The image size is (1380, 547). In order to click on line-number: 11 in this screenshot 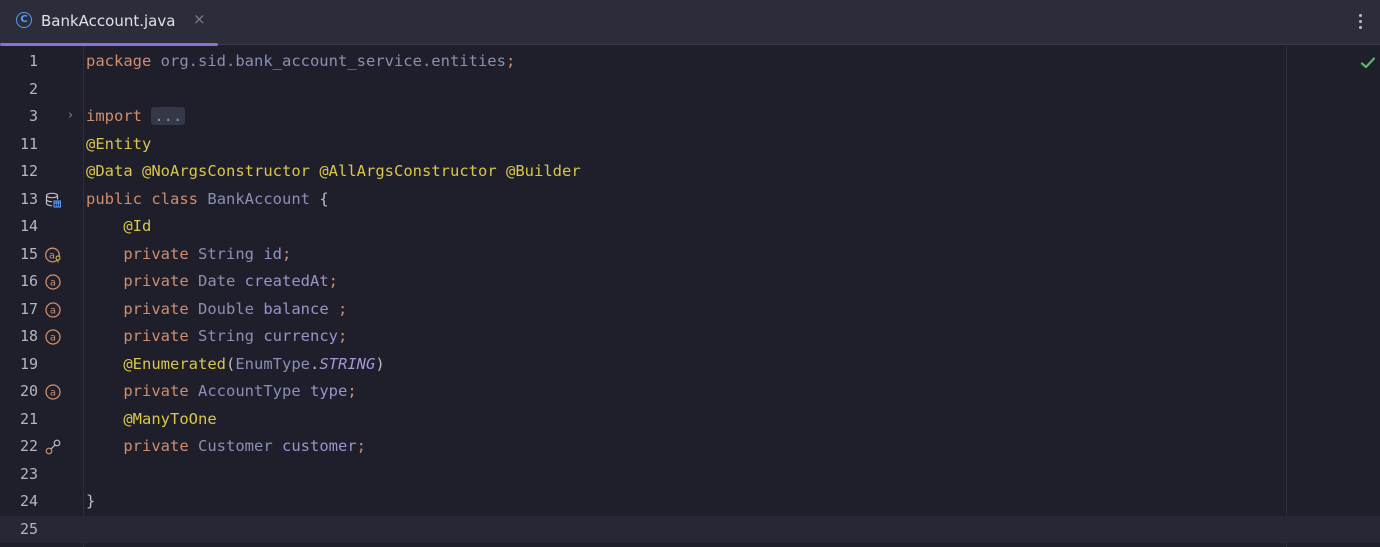, I will do `click(19, 145)`.